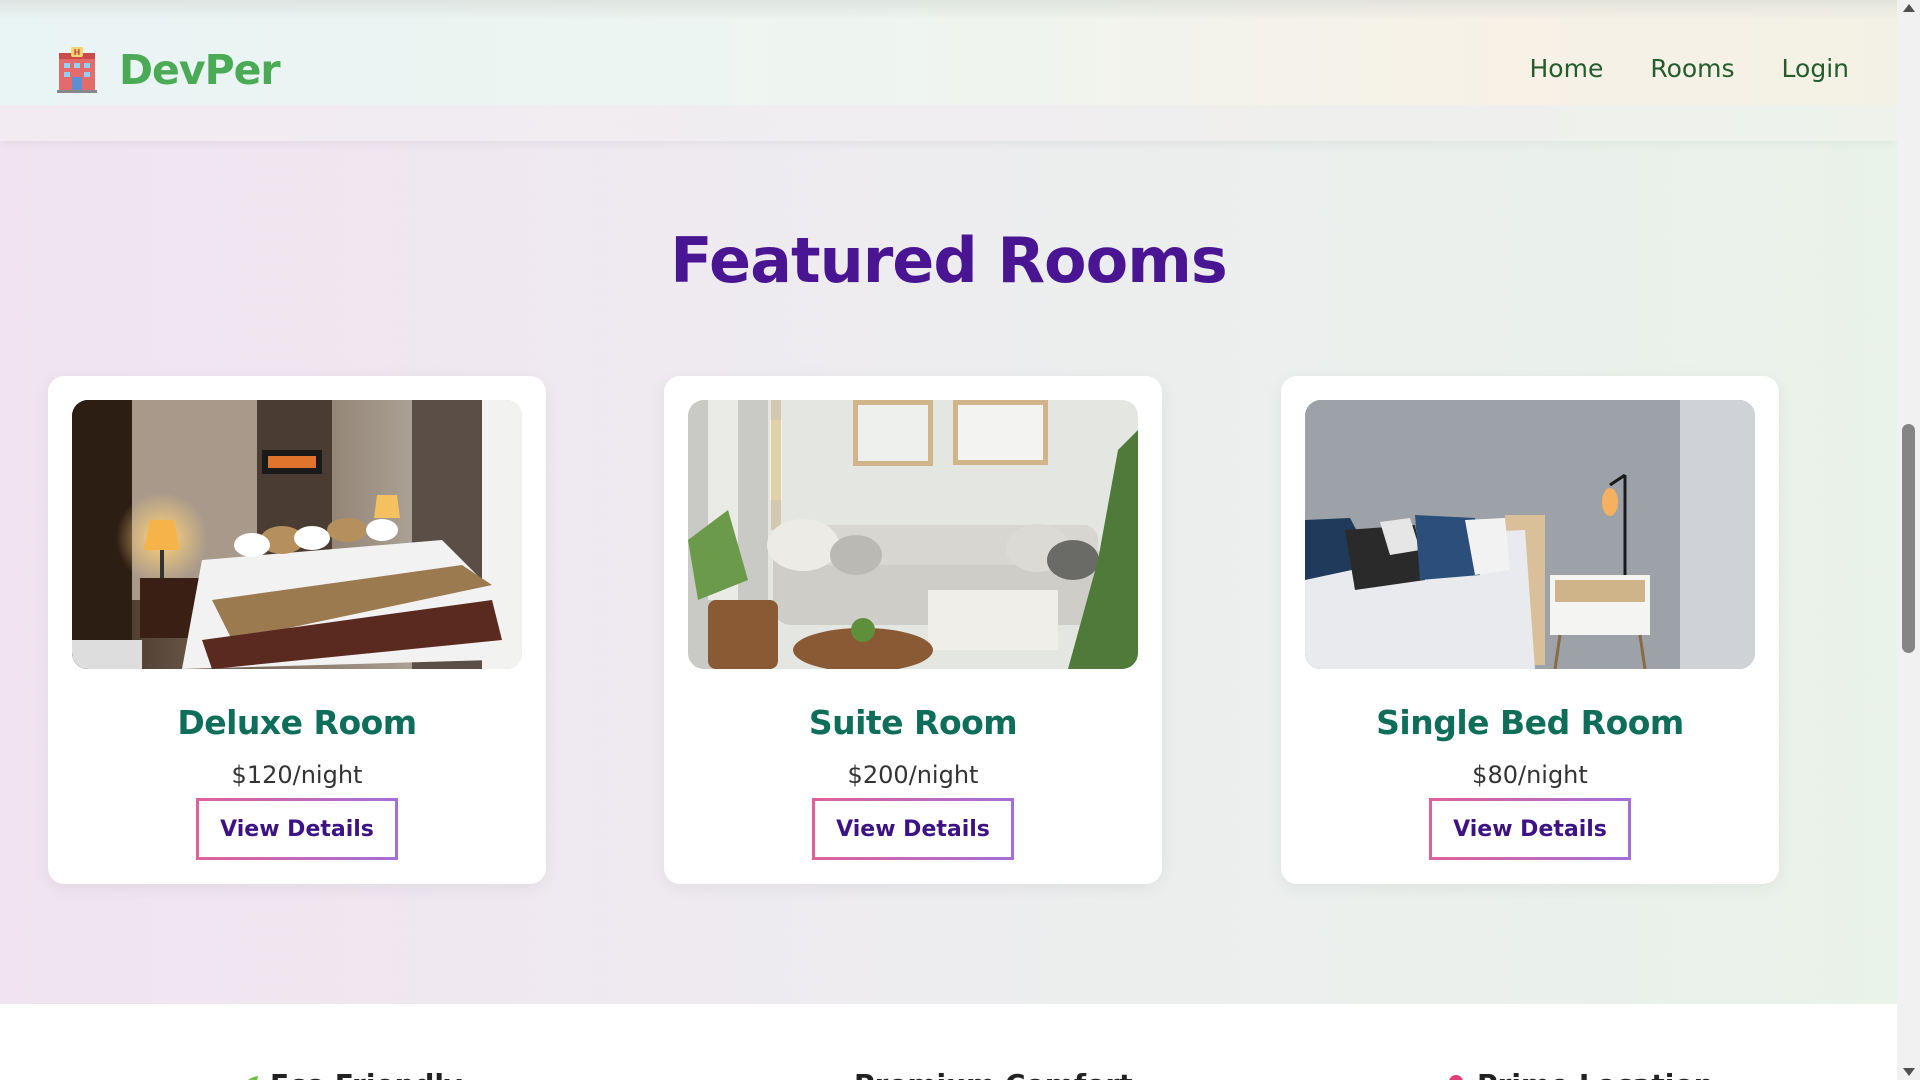 This screenshot has height=1080, width=1920. What do you see at coordinates (993, 1074) in the screenshot?
I see `feature-label: Premium Comfort` at bounding box center [993, 1074].